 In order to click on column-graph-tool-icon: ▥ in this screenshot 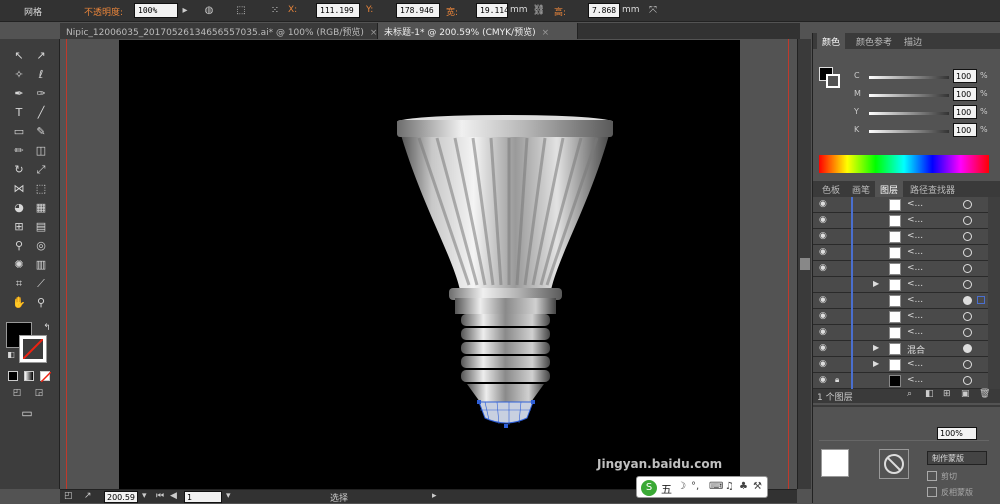, I will do `click(41, 265)`.